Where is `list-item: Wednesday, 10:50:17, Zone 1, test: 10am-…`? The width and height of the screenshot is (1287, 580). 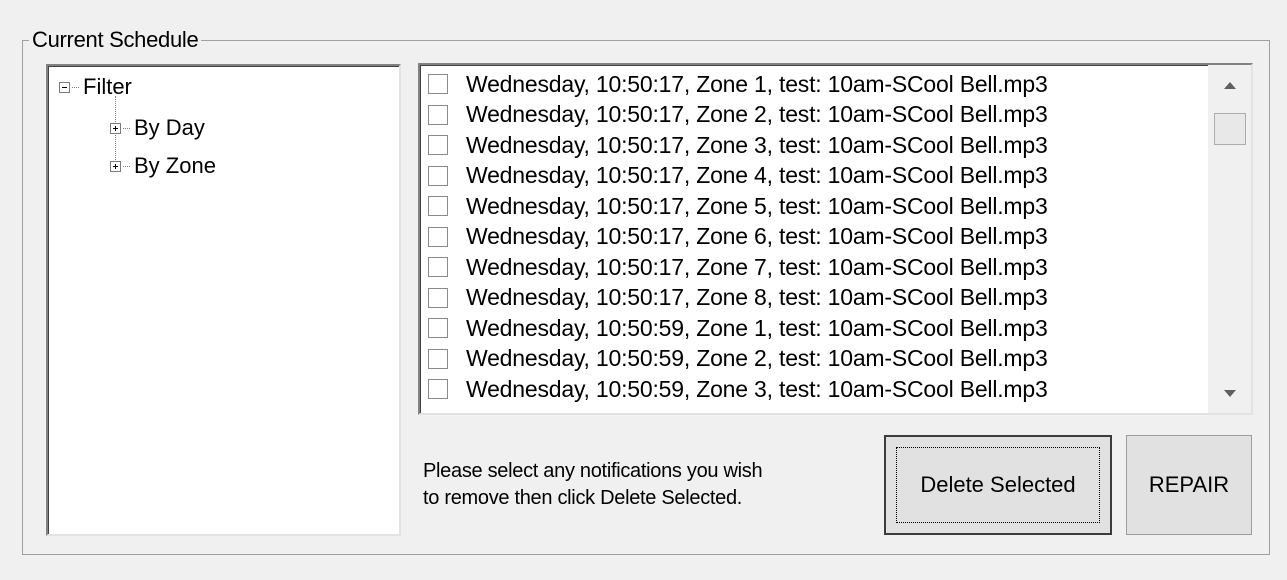 list-item: Wednesday, 10:50:17, Zone 1, test: 10am-… is located at coordinates (738, 84).